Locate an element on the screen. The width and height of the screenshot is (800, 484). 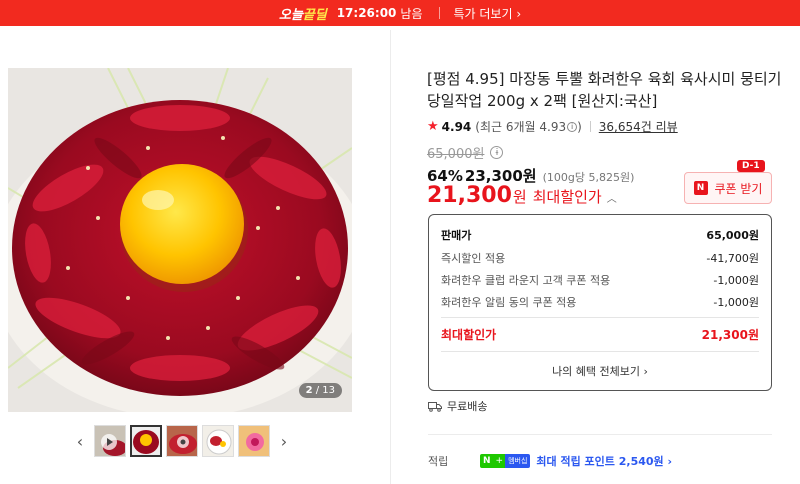
review-count-link: 36,654건 리뷰 is located at coordinates (638, 126).